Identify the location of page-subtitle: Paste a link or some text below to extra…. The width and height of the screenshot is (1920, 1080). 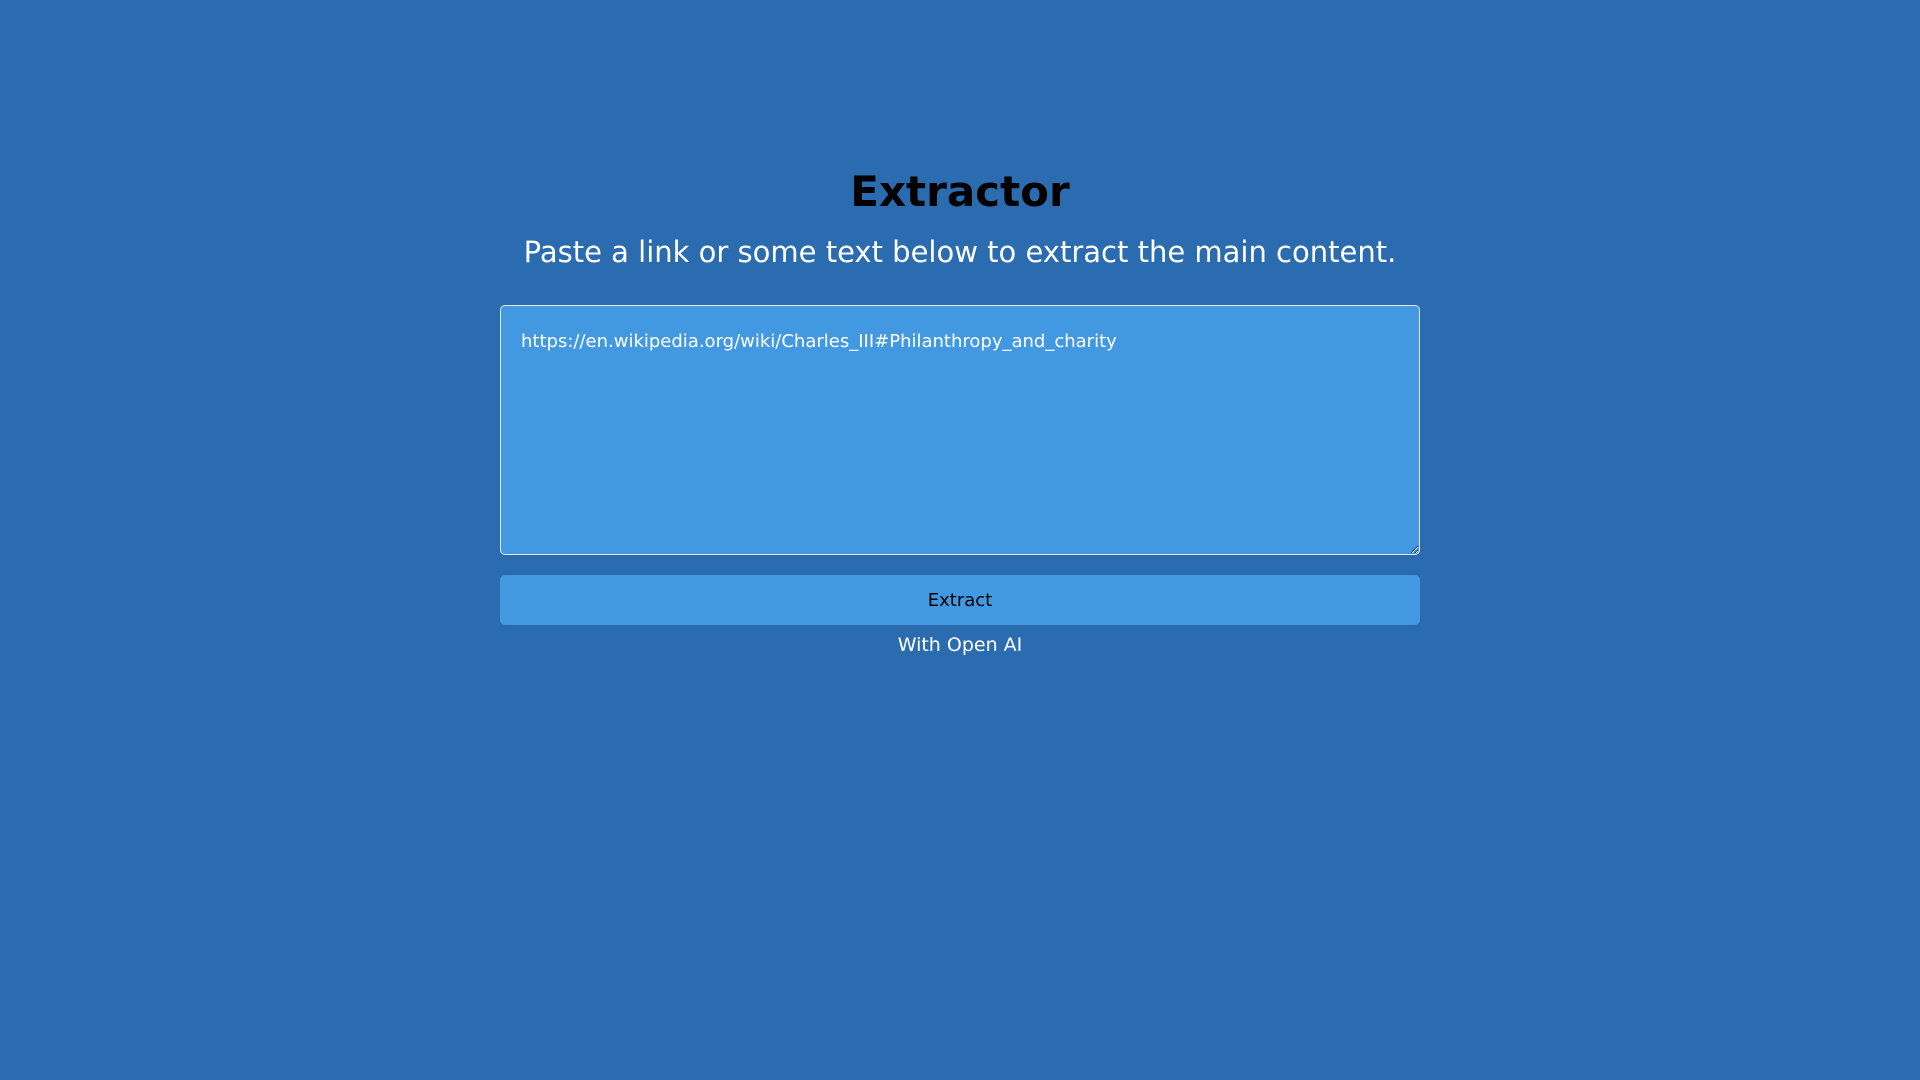
(960, 252).